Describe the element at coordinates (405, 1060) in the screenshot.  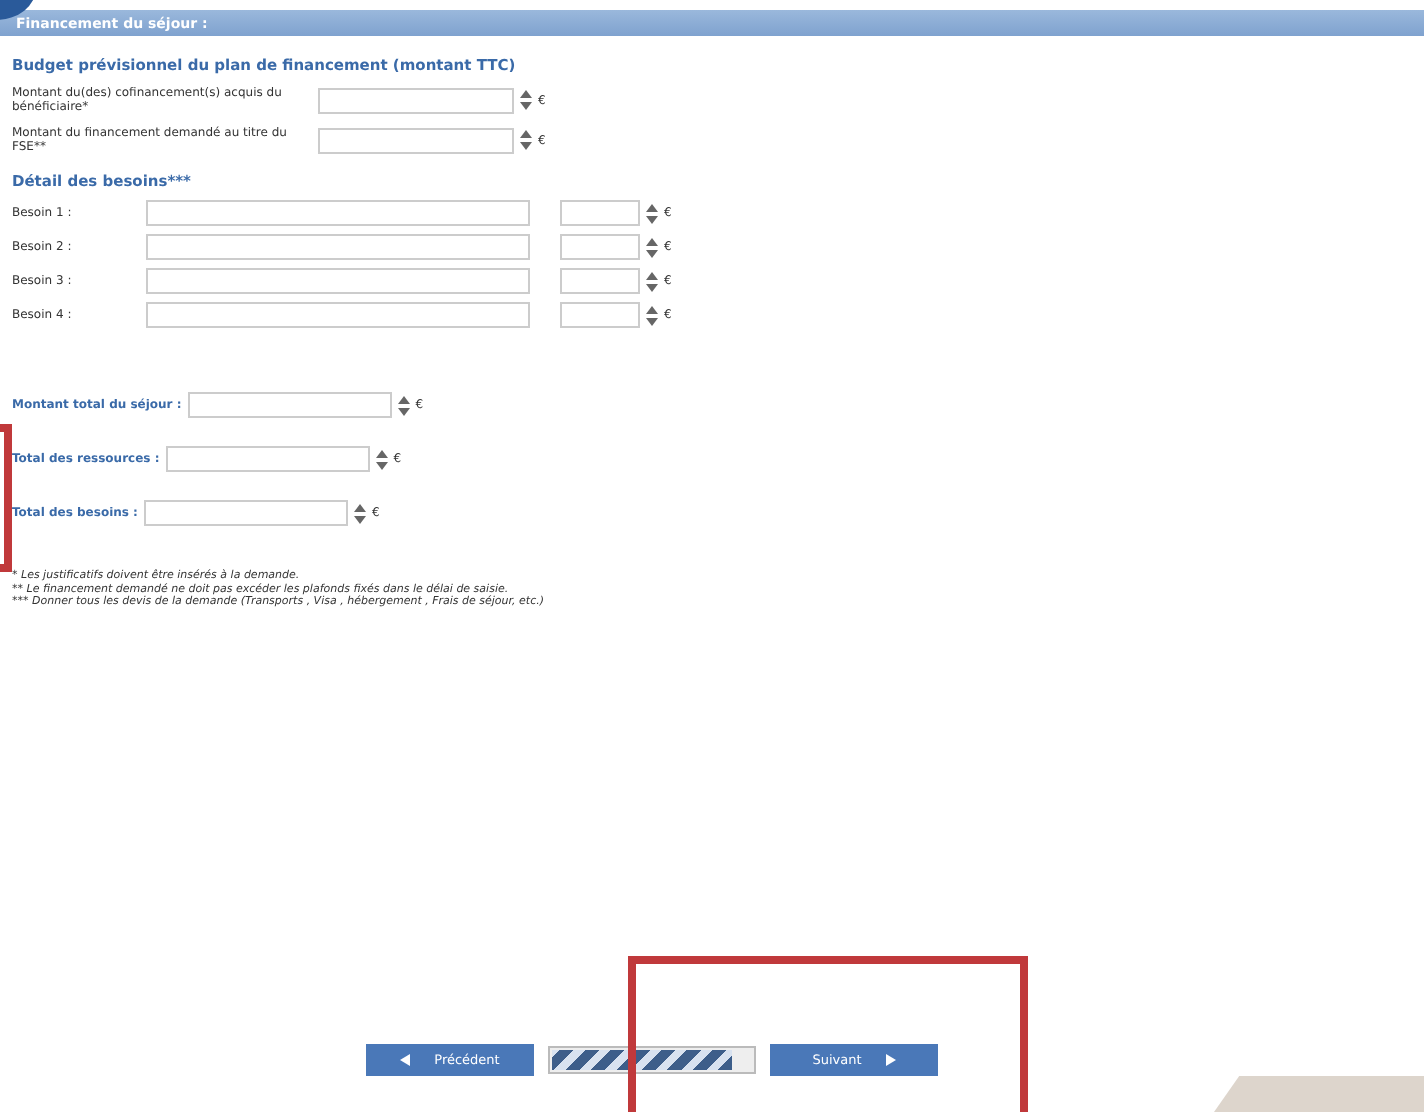
I see `back-icon` at that location.